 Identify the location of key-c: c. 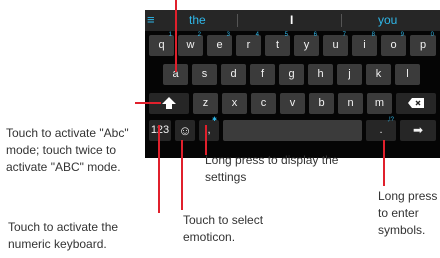
(263, 103).